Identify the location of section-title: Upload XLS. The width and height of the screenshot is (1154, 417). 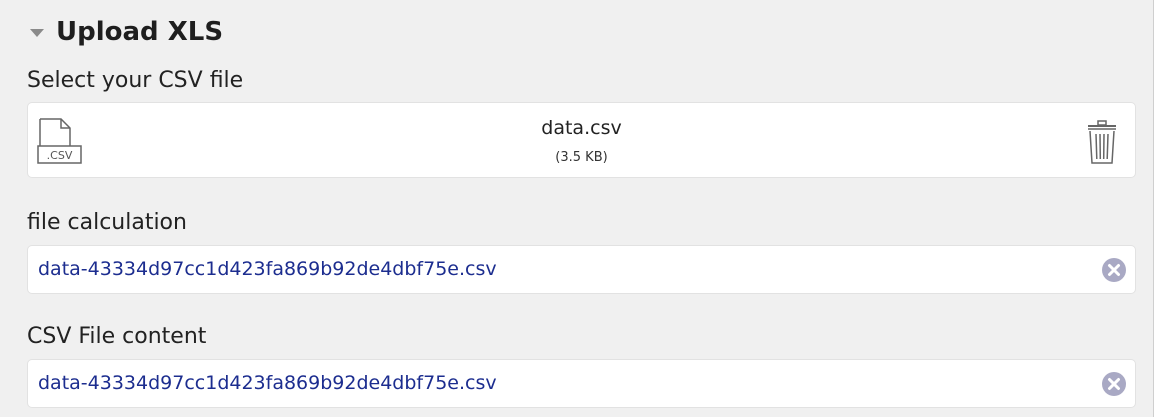
(140, 32).